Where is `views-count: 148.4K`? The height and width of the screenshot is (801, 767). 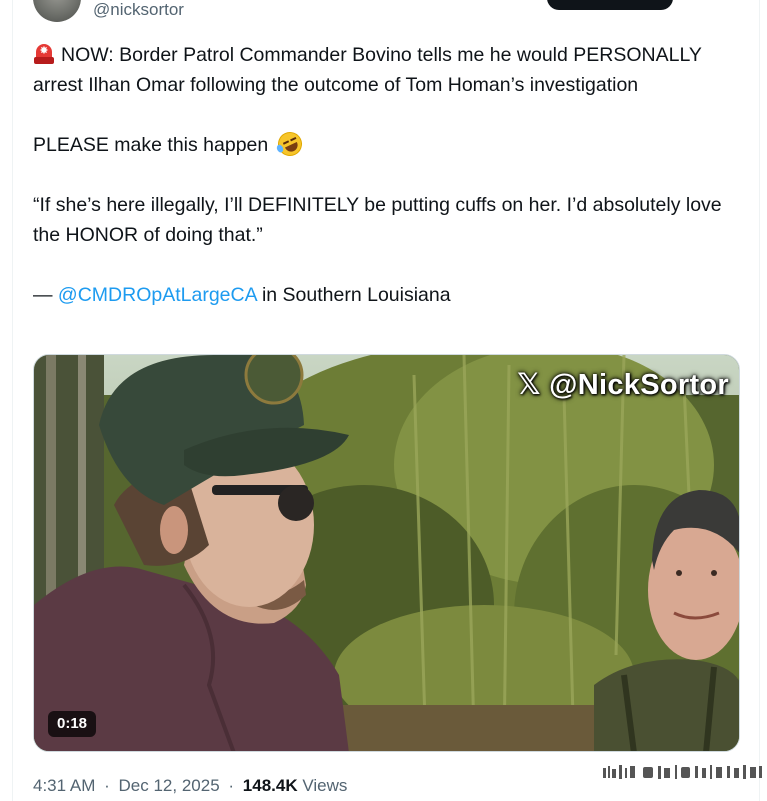 views-count: 148.4K is located at coordinates (270, 785).